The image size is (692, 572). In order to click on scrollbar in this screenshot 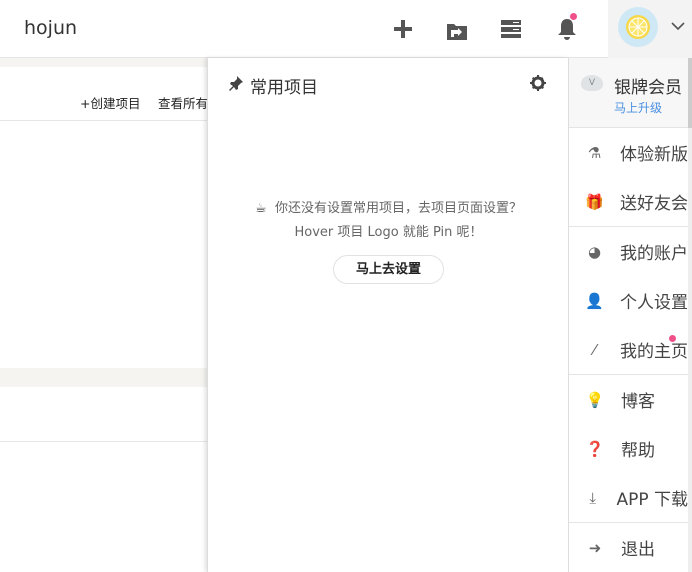, I will do `click(690, 315)`.